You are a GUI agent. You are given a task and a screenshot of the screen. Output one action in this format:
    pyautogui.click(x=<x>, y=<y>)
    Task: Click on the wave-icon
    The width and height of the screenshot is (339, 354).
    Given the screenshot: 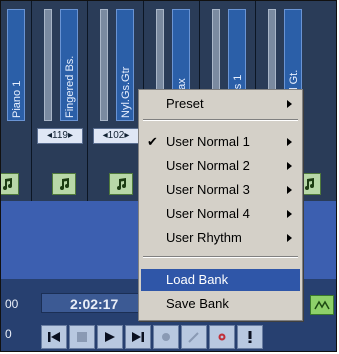 What is the action you would take?
    pyautogui.click(x=322, y=305)
    